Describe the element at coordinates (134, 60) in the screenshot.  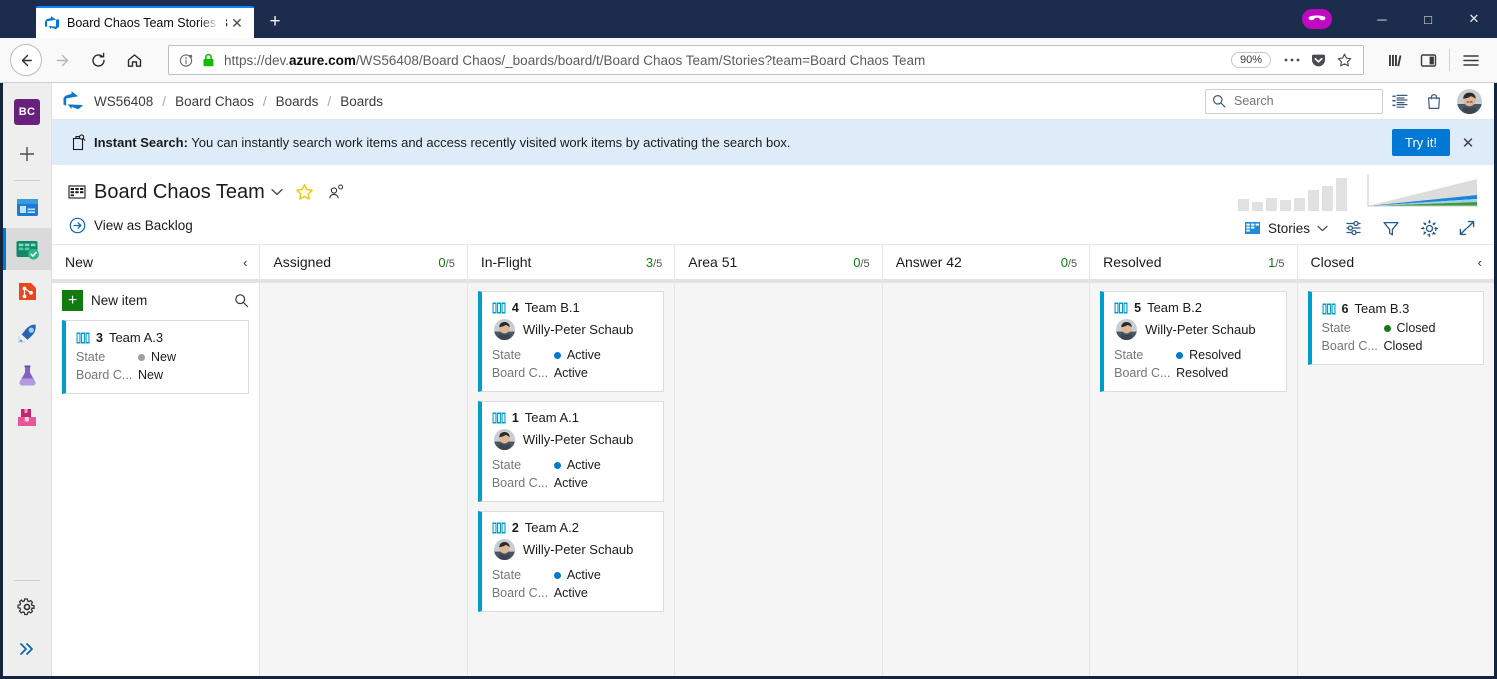
I see `home-icon` at that location.